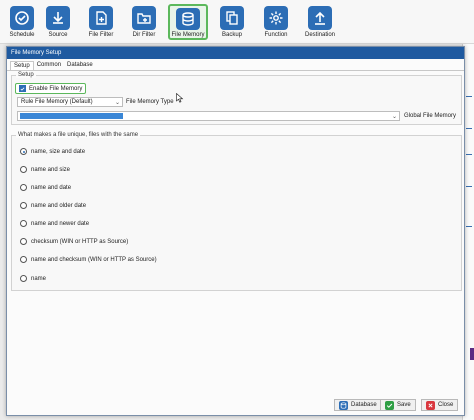 The image size is (474, 420). Describe the element at coordinates (276, 18) in the screenshot. I see `gear-icon` at that location.